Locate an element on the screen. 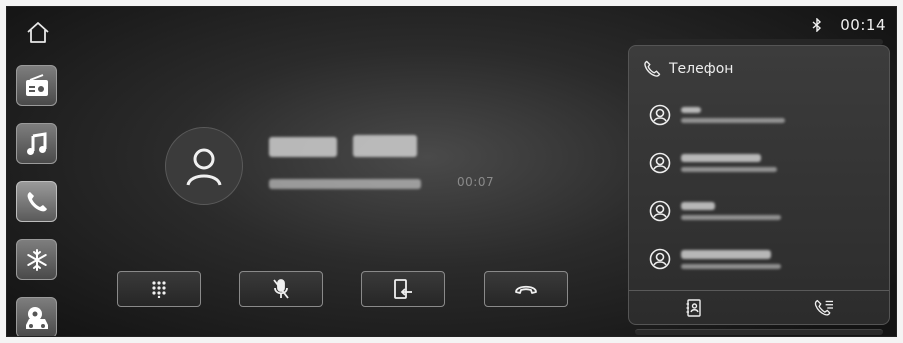 The width and height of the screenshot is (903, 343). call-duration: 00:07 is located at coordinates (476, 182).